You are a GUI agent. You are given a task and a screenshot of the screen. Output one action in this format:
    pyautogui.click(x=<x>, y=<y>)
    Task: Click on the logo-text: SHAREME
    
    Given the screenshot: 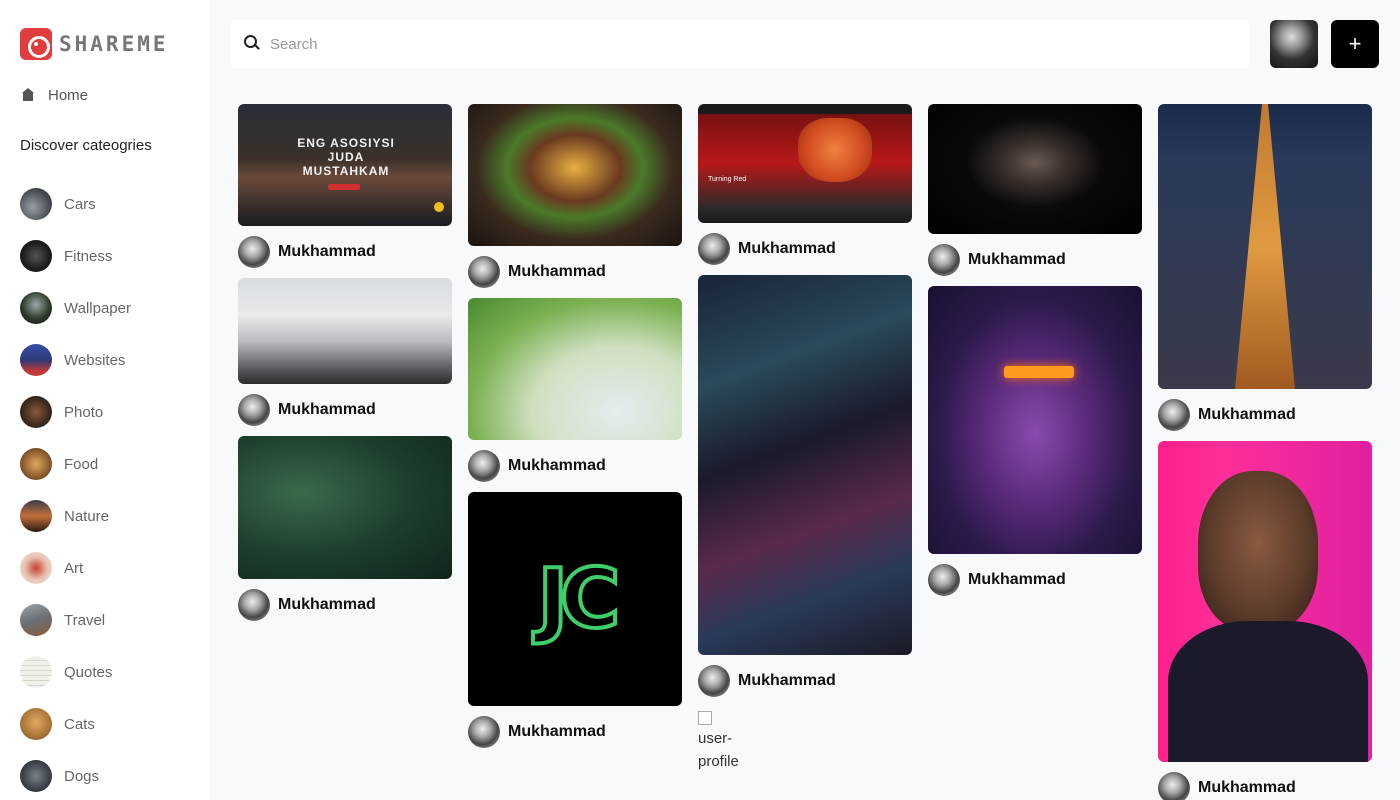 What is the action you would take?
    pyautogui.click(x=114, y=44)
    